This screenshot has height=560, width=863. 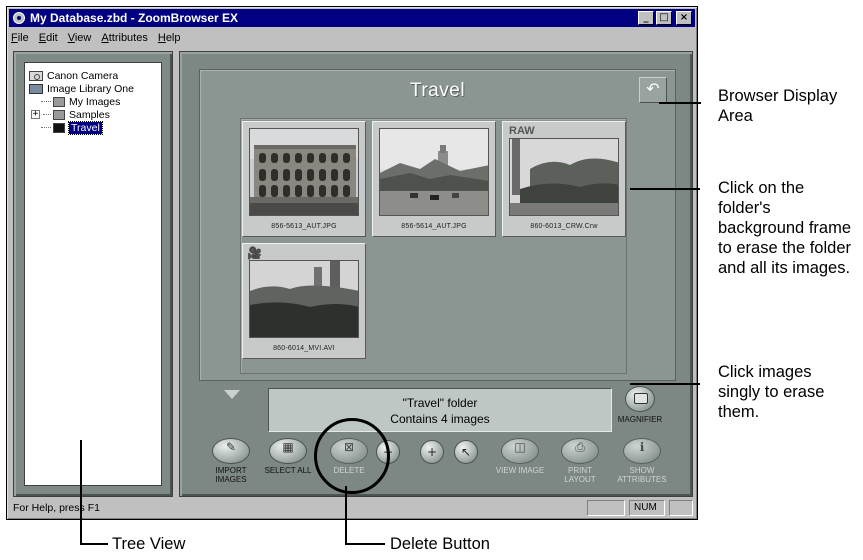 I want to click on status-cell-empty, so click(x=606, y=508).